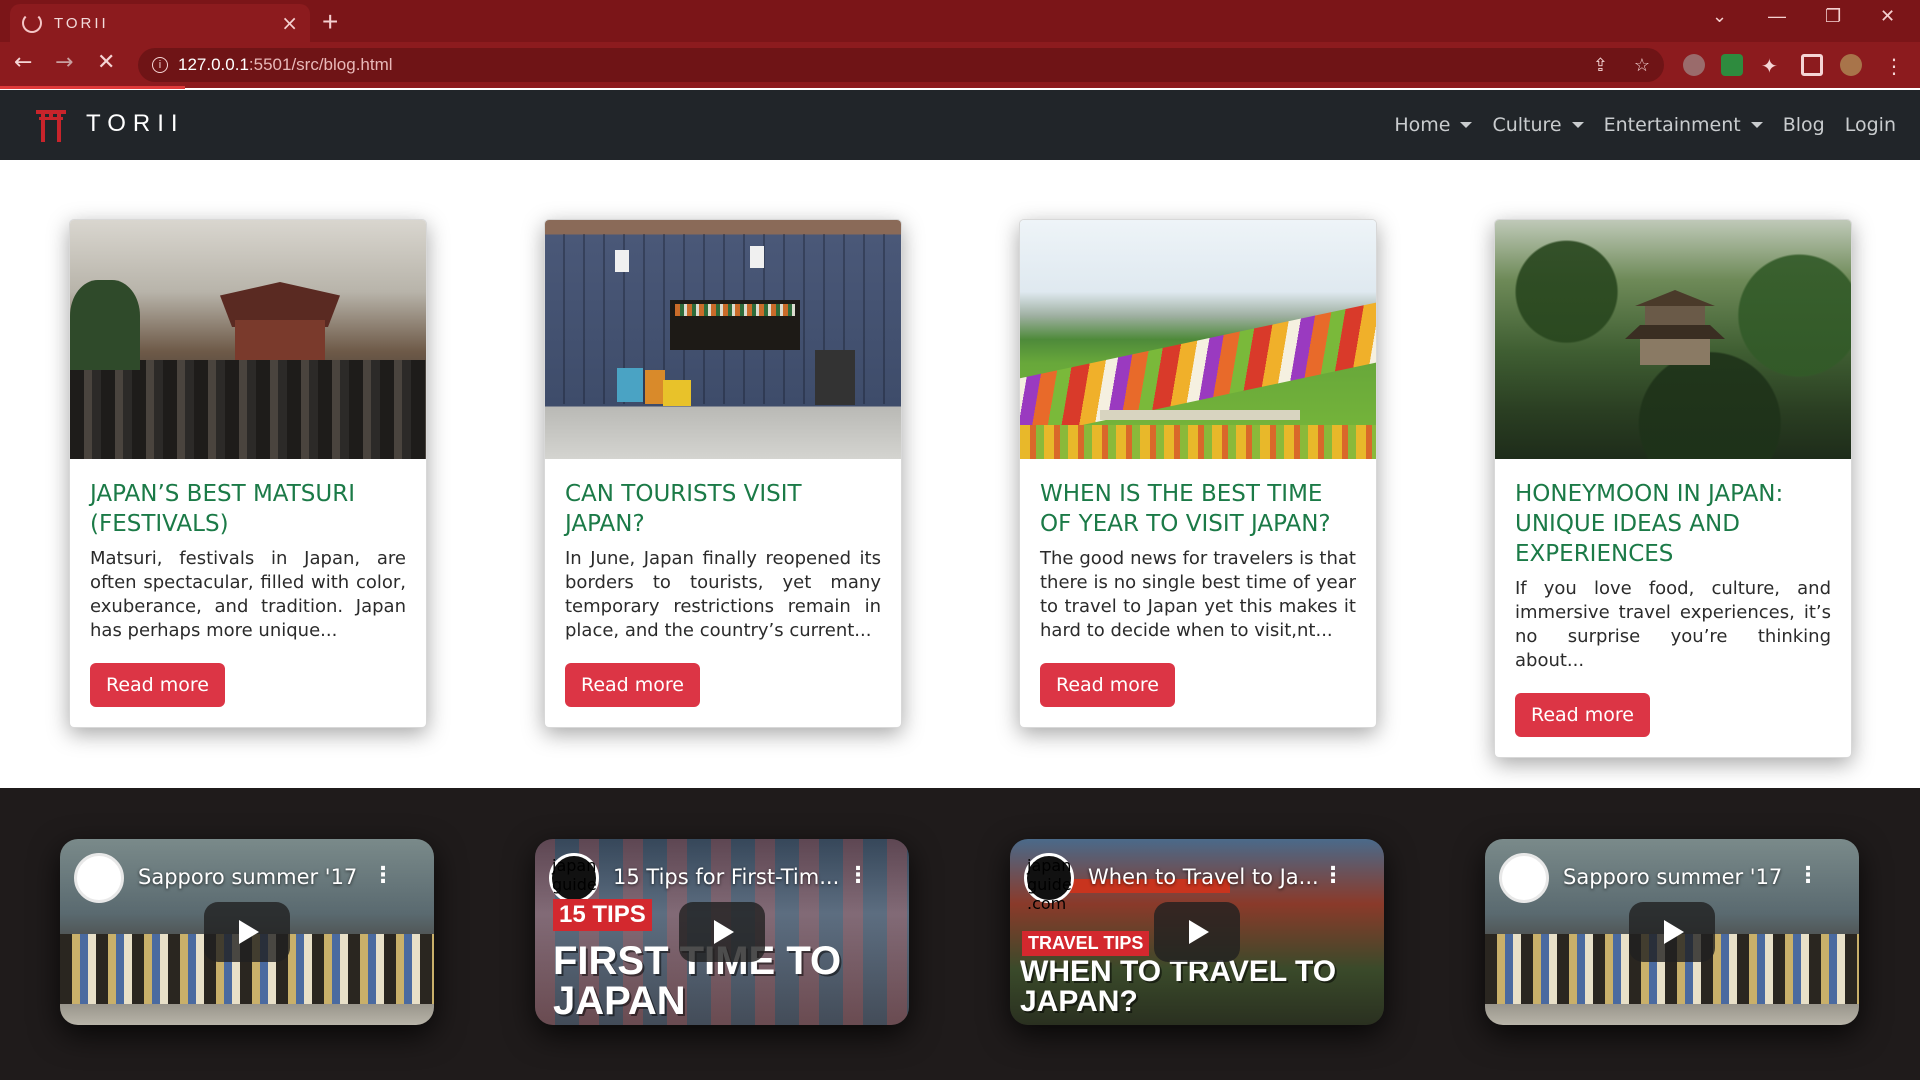  What do you see at coordinates (1887, 16) in the screenshot?
I see `close-window-button: ✕` at bounding box center [1887, 16].